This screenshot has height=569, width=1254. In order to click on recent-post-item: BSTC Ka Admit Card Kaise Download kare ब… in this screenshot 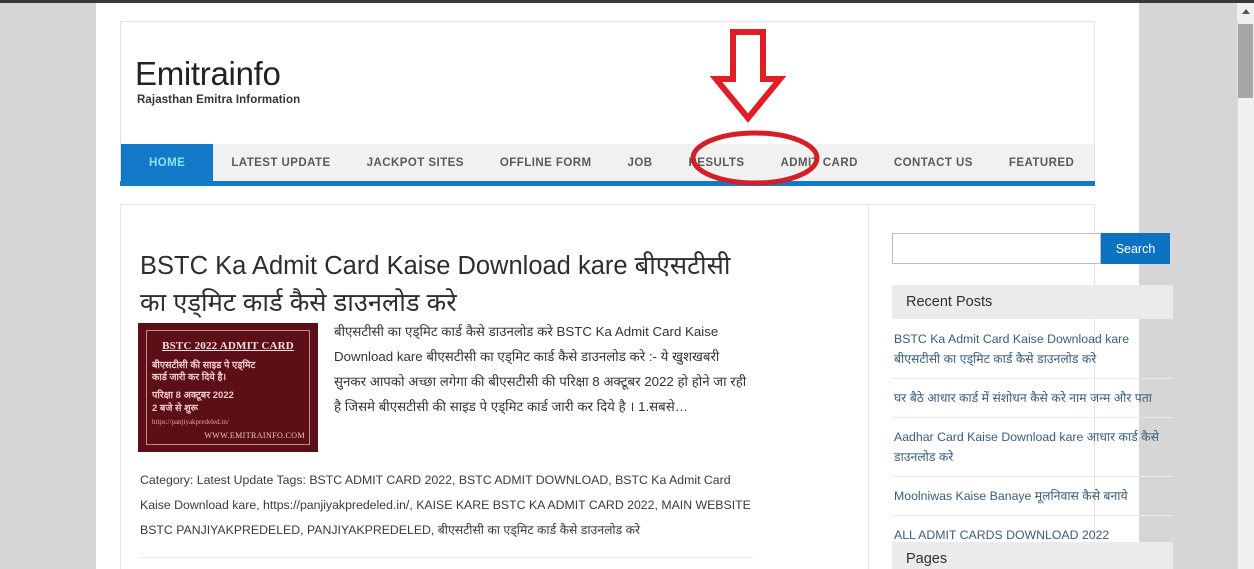, I will do `click(1032, 351)`.